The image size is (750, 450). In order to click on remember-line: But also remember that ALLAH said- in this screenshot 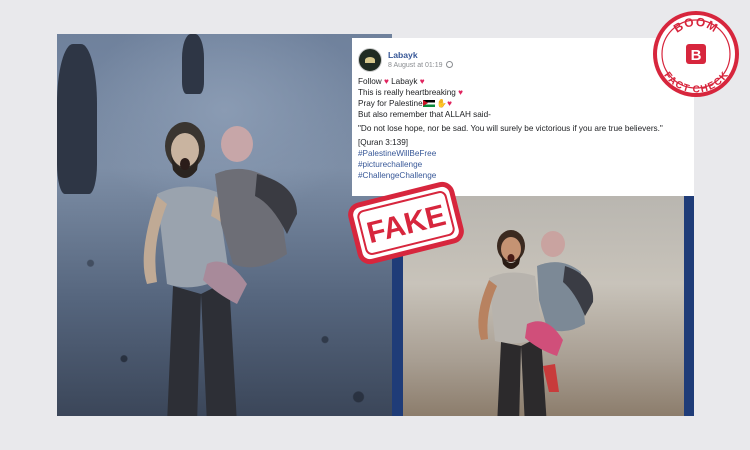, I will do `click(424, 114)`.